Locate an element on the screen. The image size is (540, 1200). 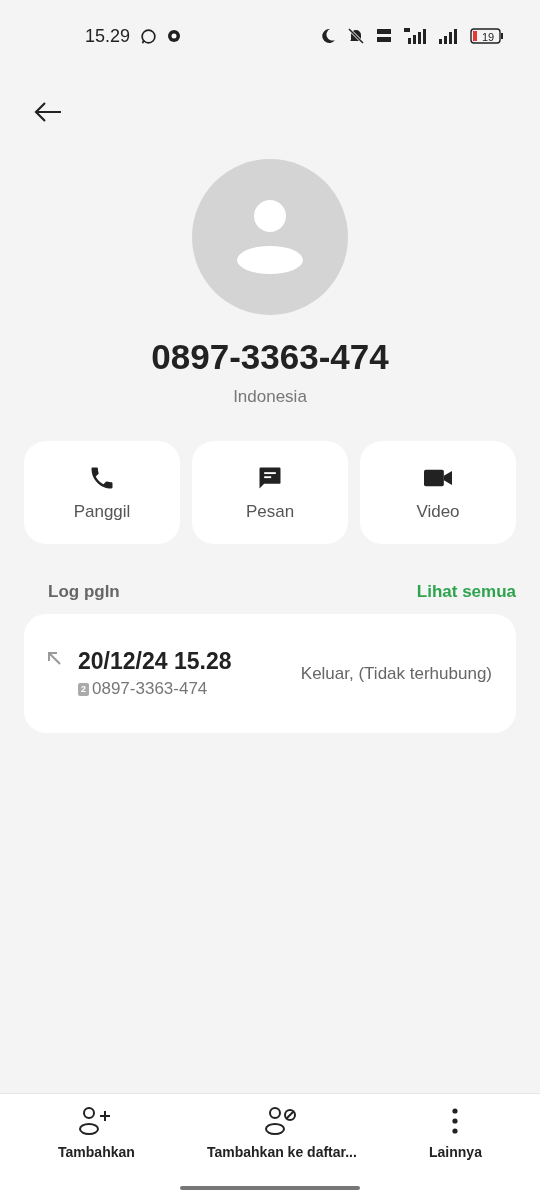
sim-icon: 2 is located at coordinates (83, 689).